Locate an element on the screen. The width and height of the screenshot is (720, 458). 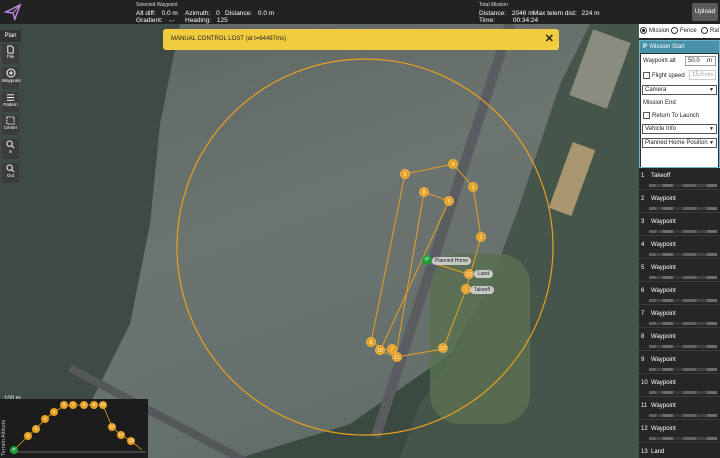
home-p-icon: P is located at coordinates (645, 47).